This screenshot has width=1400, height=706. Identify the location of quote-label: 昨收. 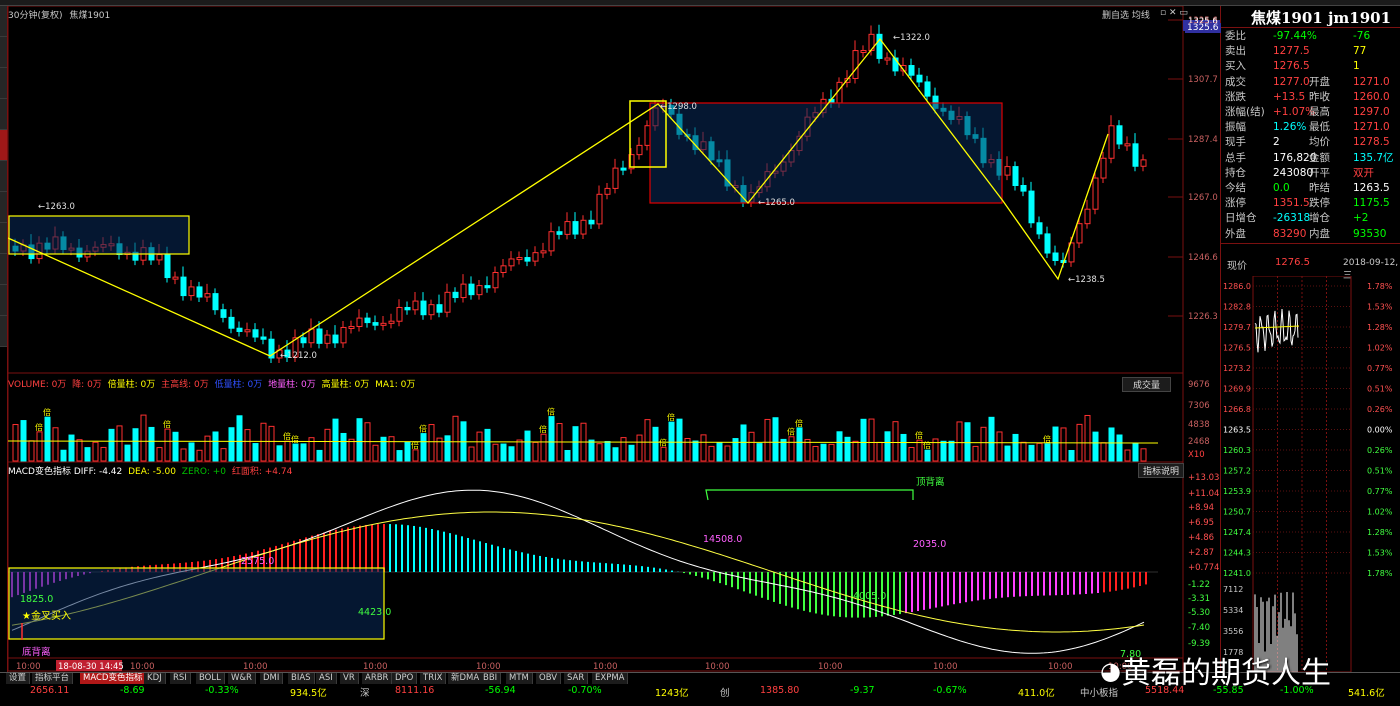
(1319, 96).